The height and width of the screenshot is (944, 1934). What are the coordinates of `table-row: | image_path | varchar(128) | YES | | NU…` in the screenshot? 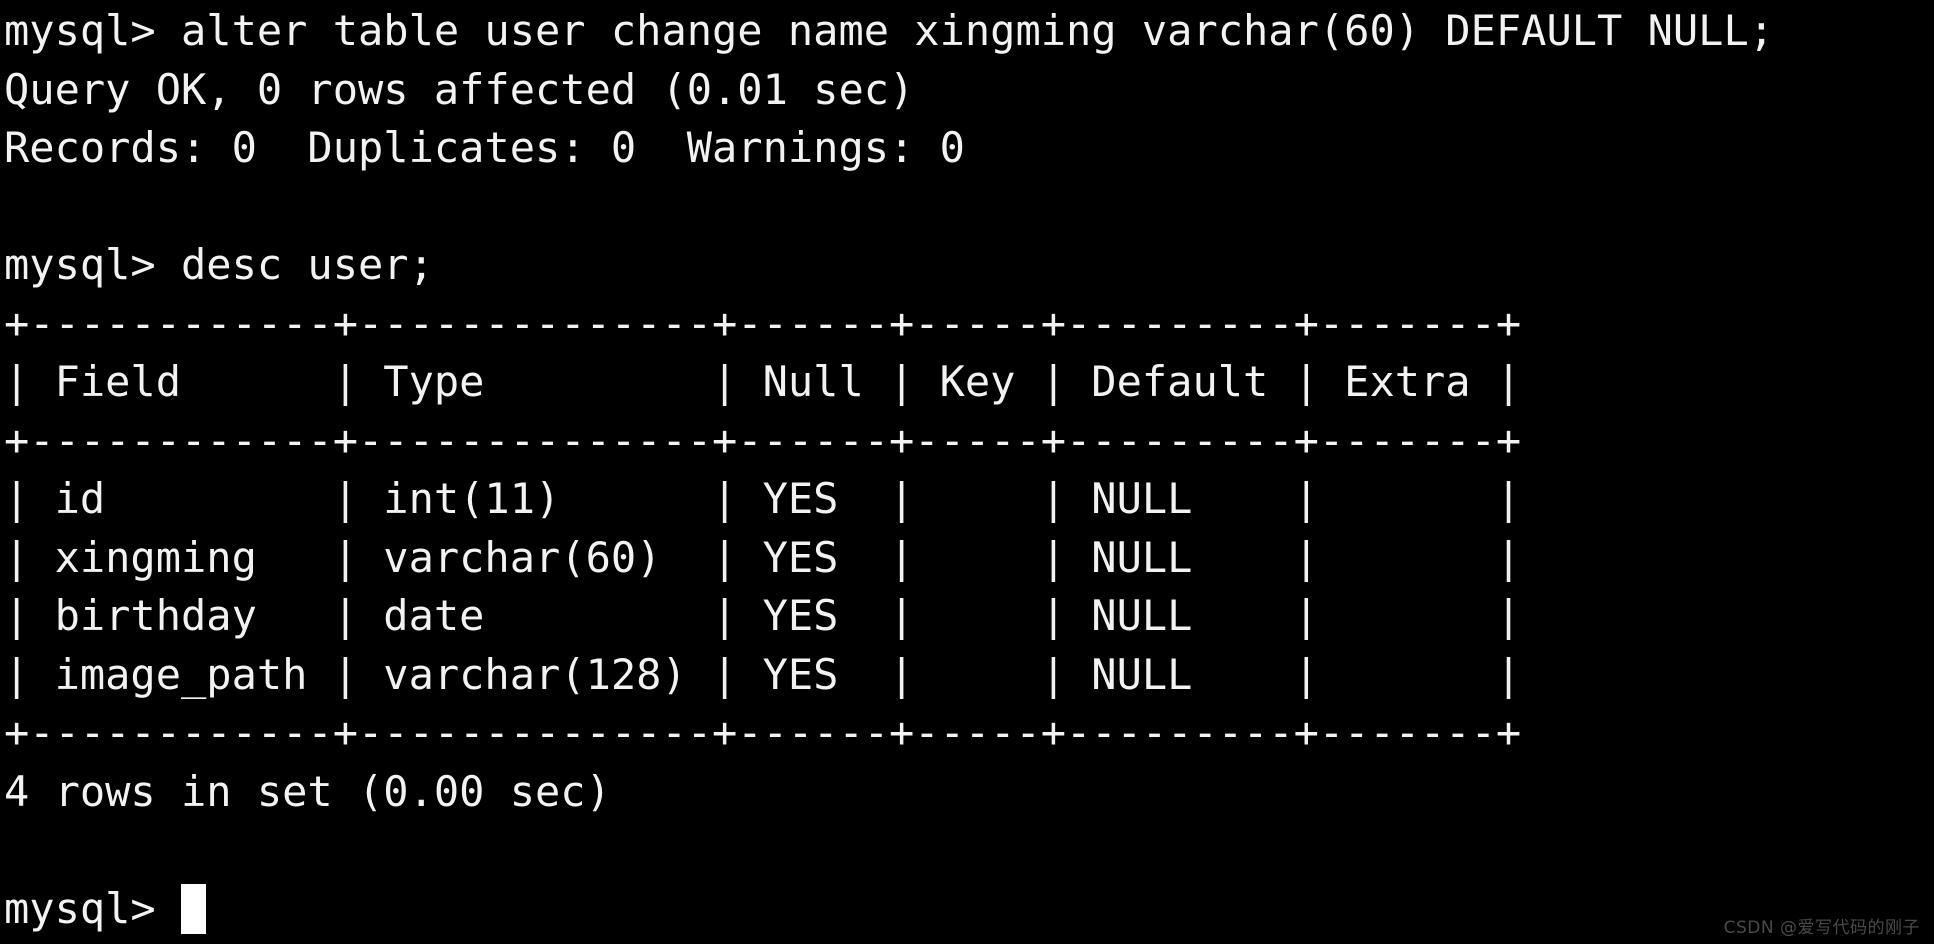 It's located at (763, 674).